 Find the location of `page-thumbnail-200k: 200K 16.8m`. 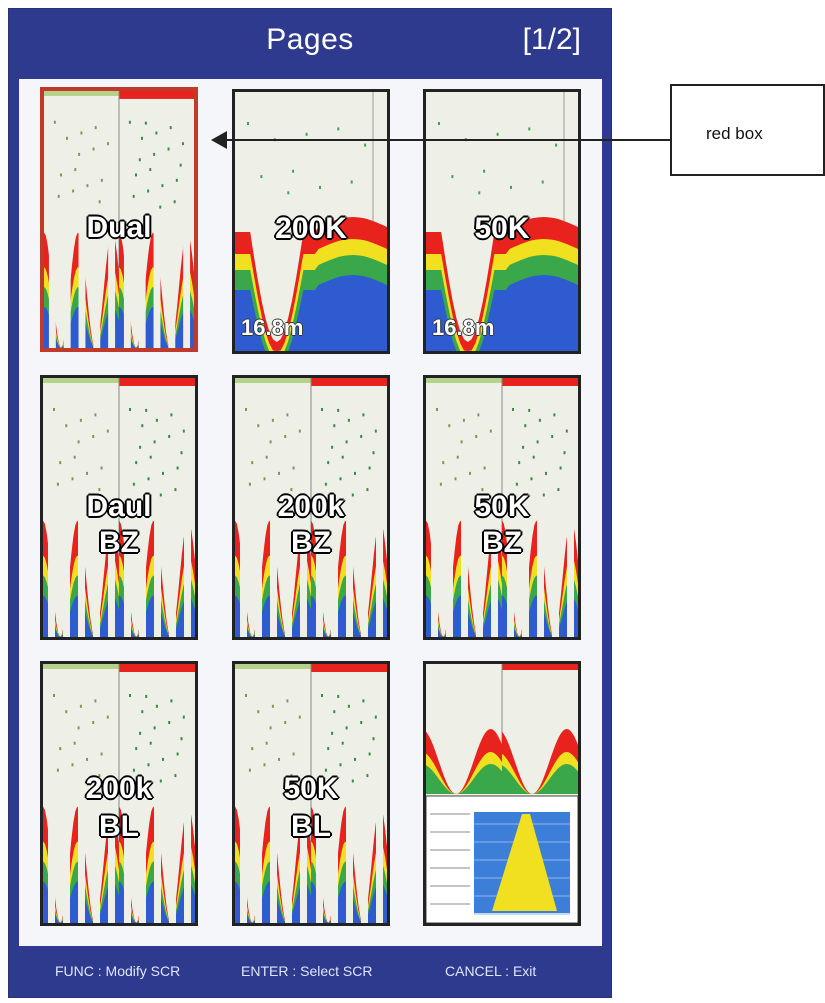

page-thumbnail-200k: 200K 16.8m is located at coordinates (311, 221).